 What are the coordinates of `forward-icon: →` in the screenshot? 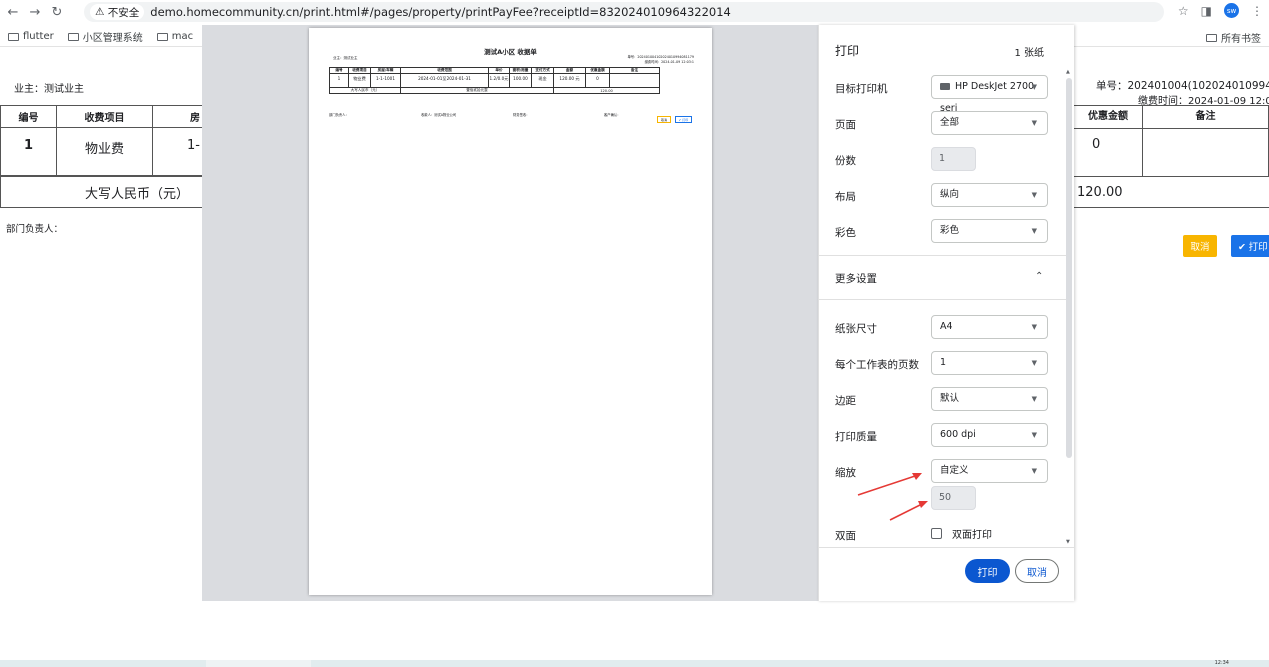 It's located at (35, 12).